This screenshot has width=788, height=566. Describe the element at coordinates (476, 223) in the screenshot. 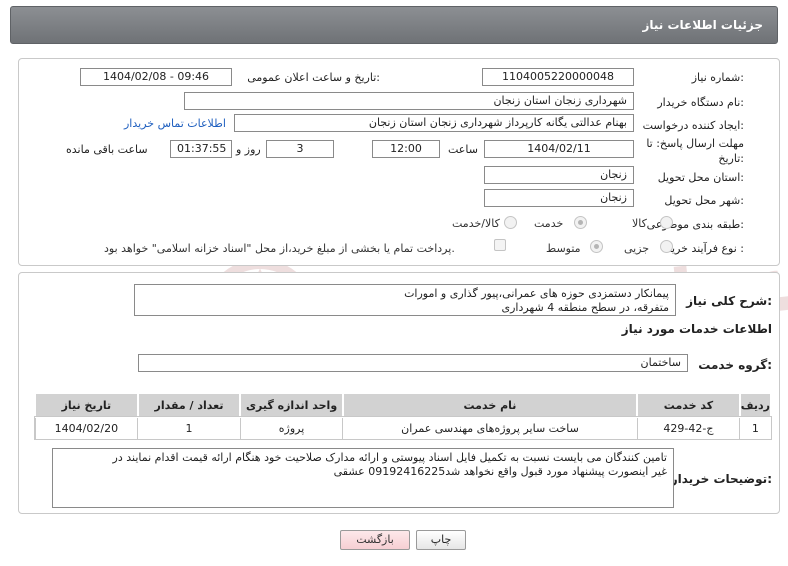

I see `category-option-goods-service: کالا/خدمت` at that location.